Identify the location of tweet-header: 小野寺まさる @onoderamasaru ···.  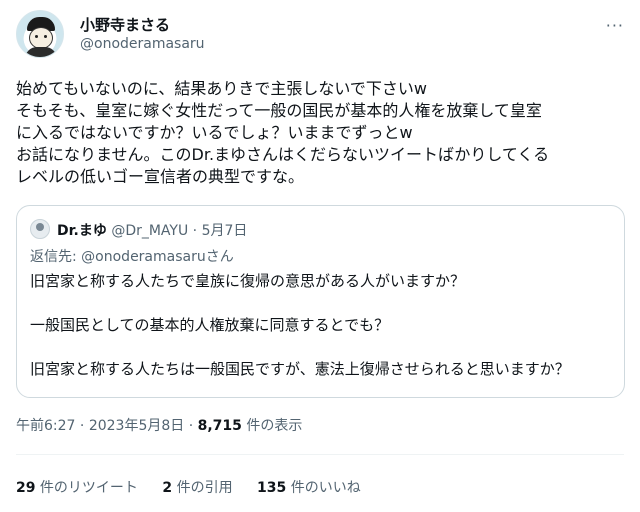
(320, 36).